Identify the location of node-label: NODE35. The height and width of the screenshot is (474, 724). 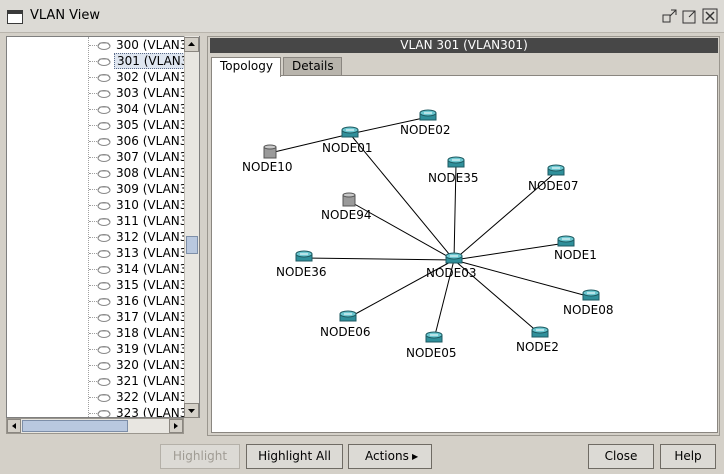
(453, 178).